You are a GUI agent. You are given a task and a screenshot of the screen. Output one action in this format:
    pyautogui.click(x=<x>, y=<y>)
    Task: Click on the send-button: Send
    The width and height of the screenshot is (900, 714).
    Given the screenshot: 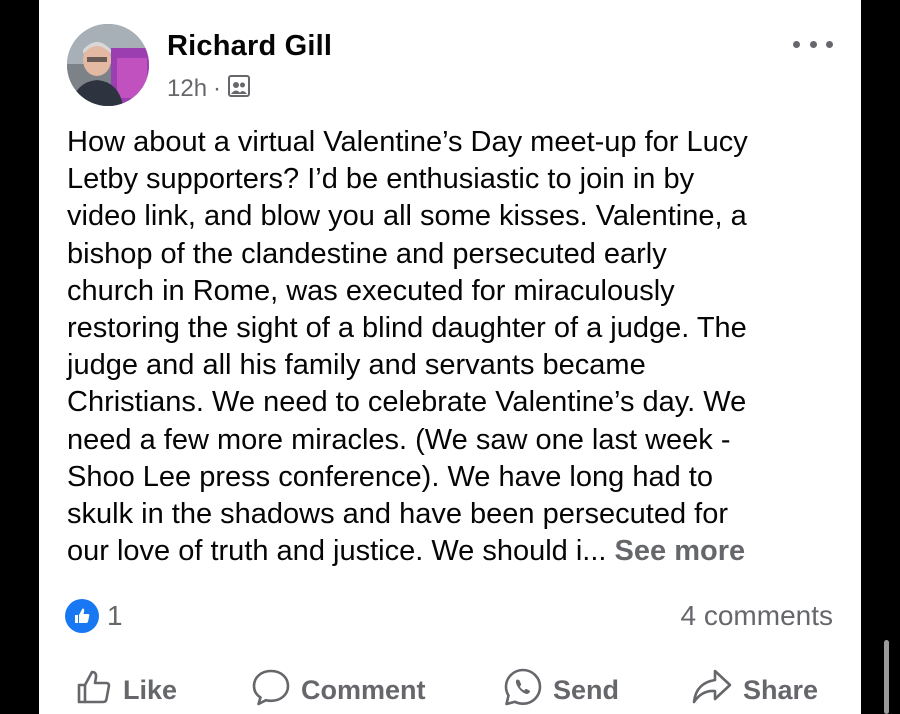 What is the action you would take?
    pyautogui.click(x=561, y=690)
    